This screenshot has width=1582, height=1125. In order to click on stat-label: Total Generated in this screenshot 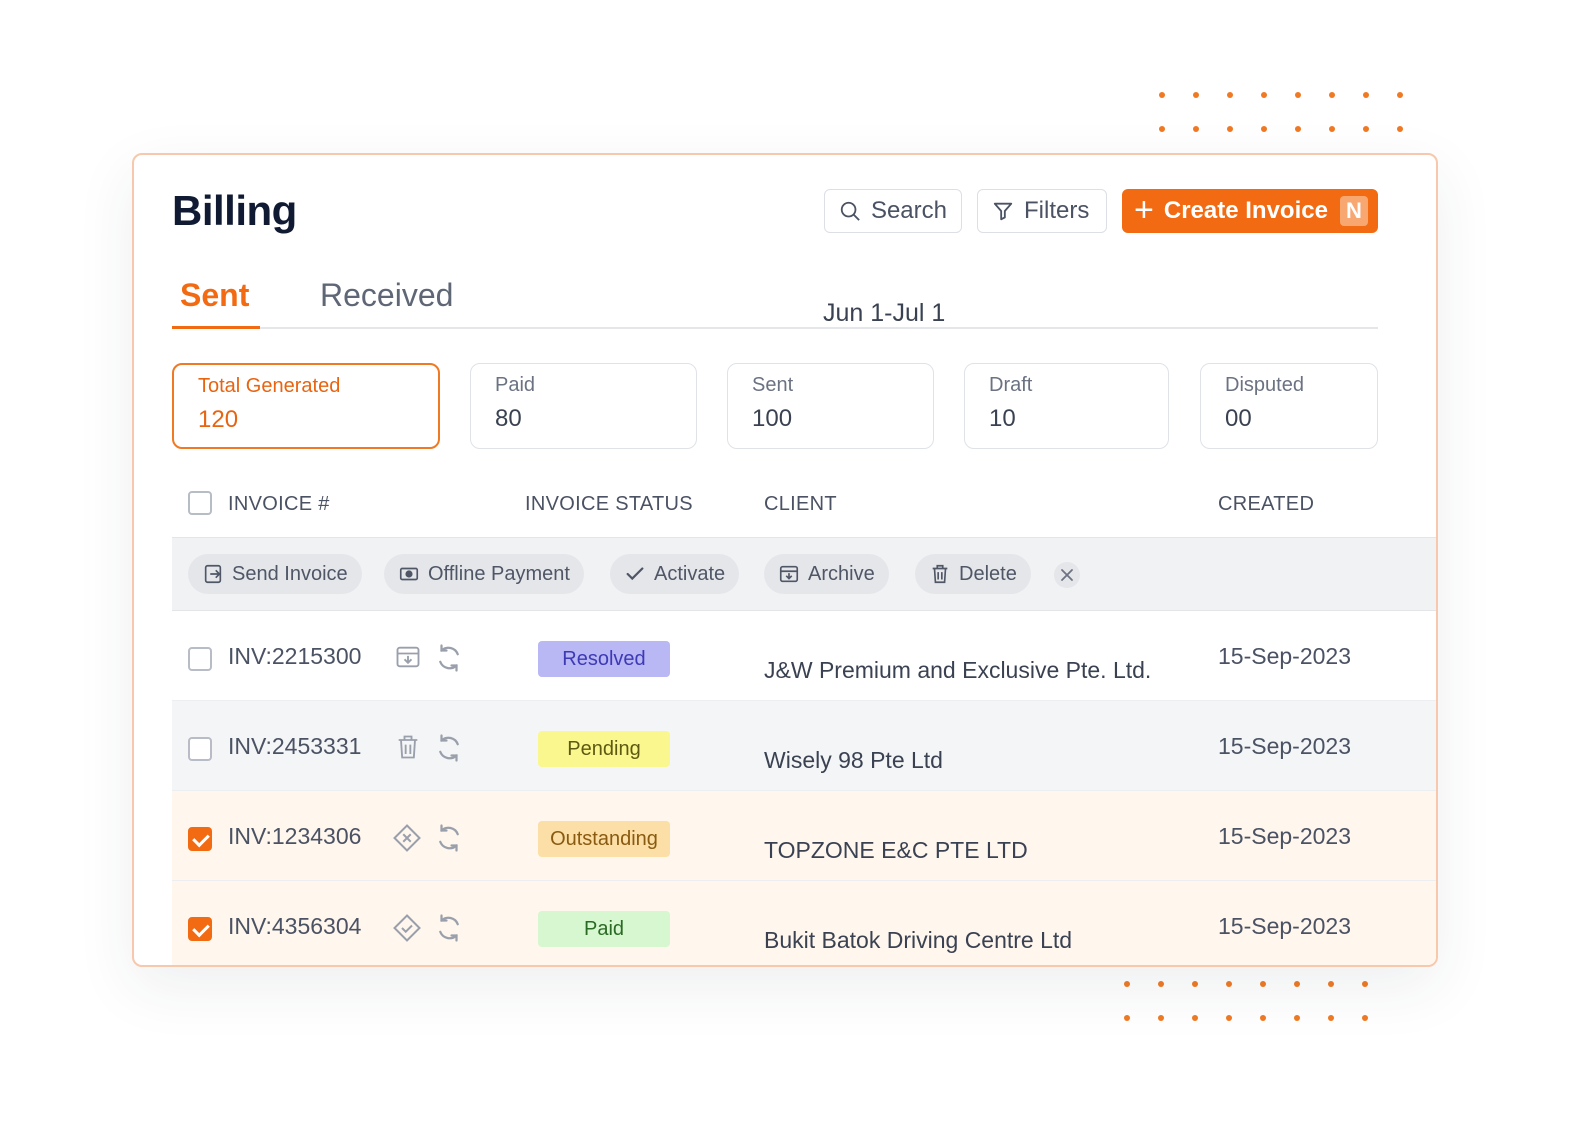, I will do `click(269, 386)`.